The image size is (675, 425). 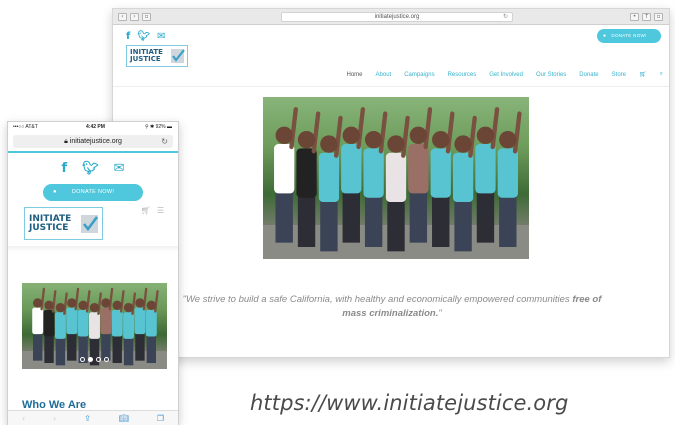 What do you see at coordinates (158, 127) in the screenshot?
I see `battery-indicator: ⚲ ✱ 92% ▬` at bounding box center [158, 127].